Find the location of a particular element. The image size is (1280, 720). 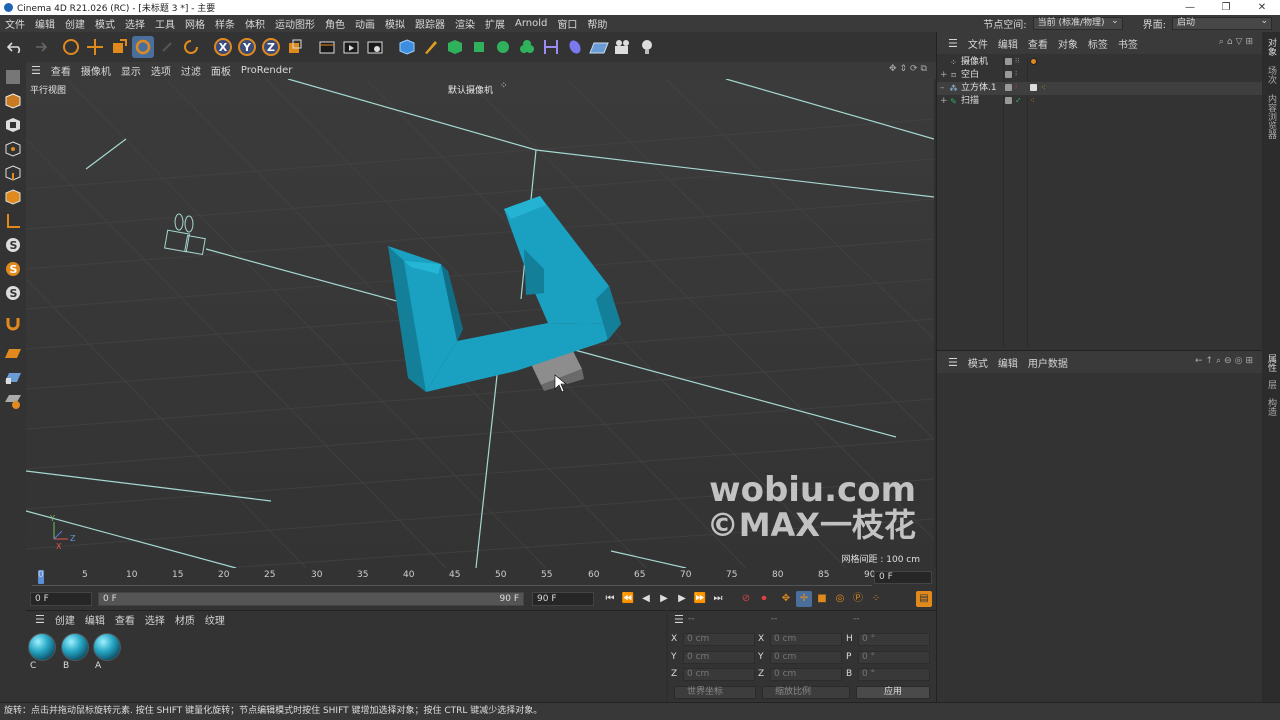

menu-tools: 工具 is located at coordinates (165, 23).